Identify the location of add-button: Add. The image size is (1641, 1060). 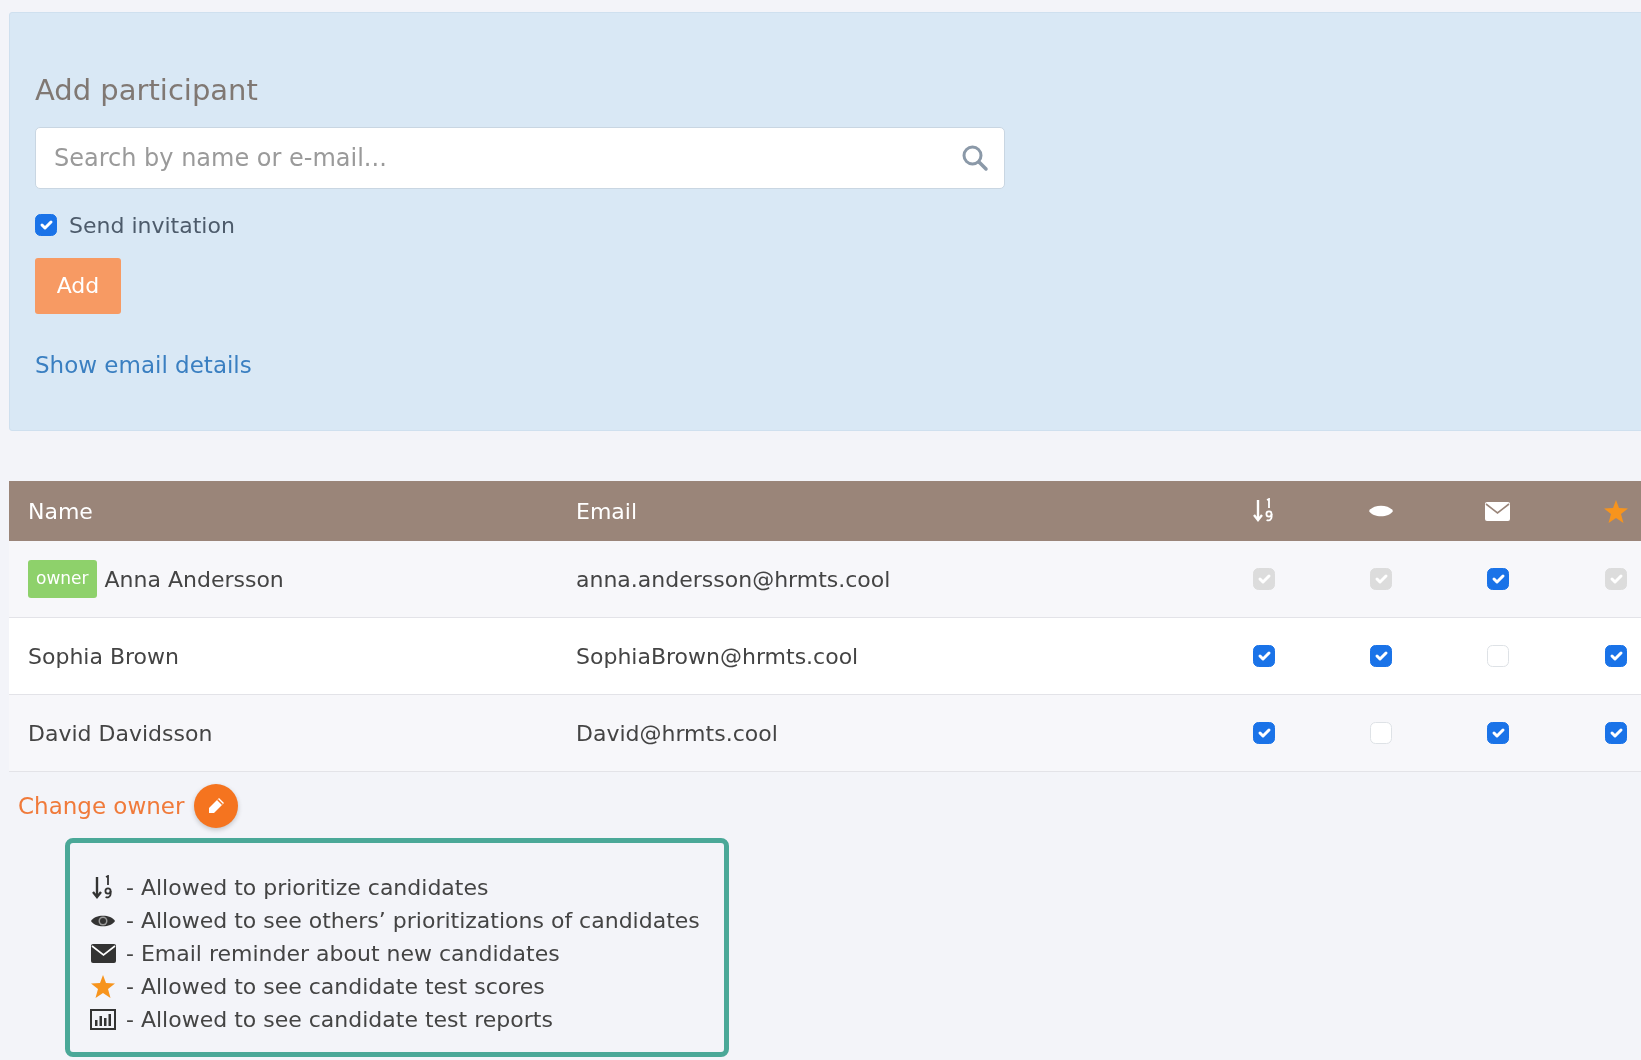
(78, 285).